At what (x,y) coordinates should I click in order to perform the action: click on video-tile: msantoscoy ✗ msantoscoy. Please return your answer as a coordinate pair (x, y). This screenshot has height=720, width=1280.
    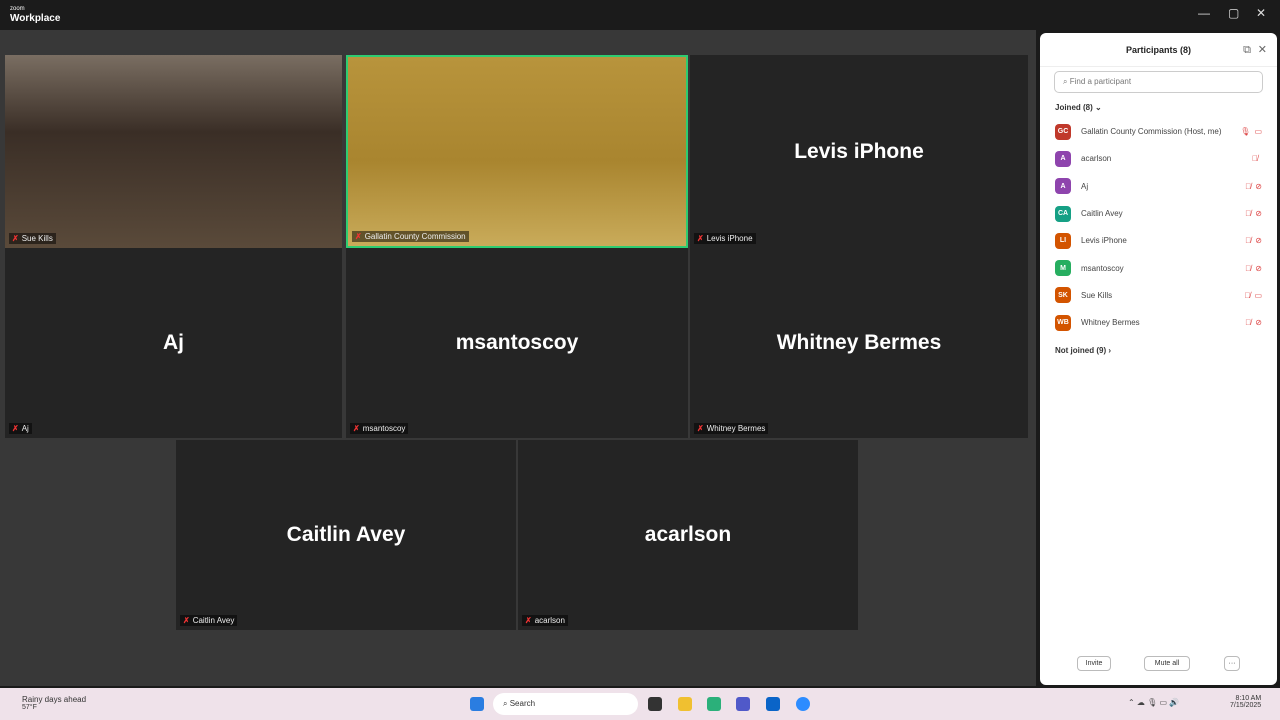
    Looking at the image, I should click on (517, 343).